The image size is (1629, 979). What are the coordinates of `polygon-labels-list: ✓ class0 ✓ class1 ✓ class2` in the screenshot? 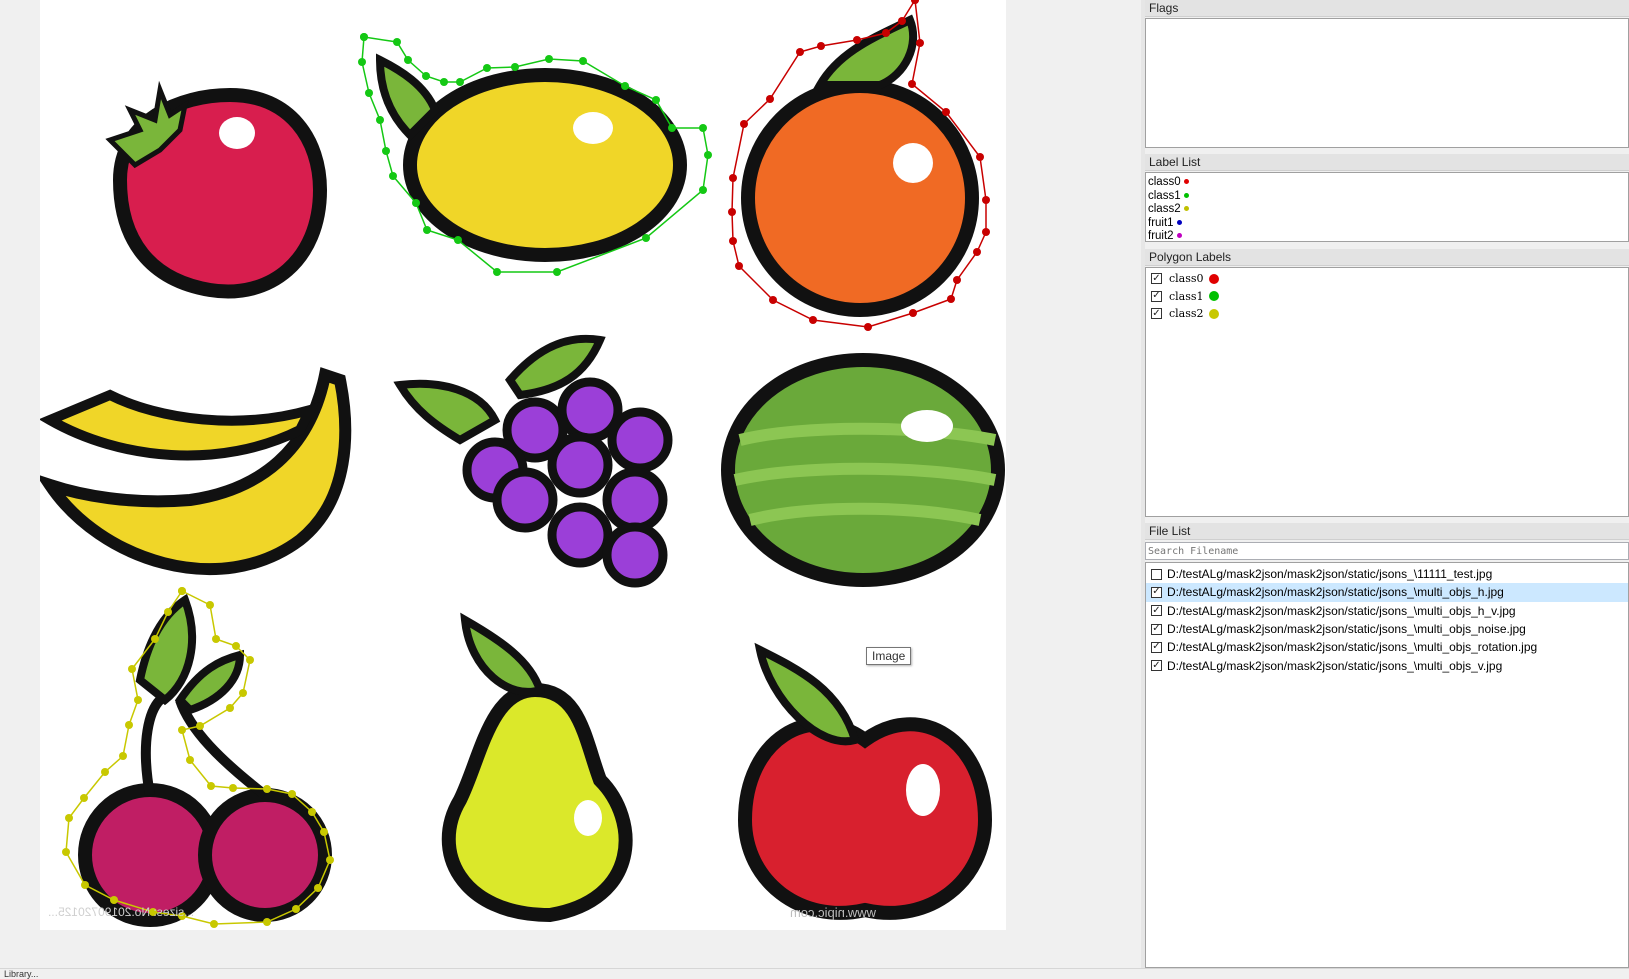 It's located at (1387, 392).